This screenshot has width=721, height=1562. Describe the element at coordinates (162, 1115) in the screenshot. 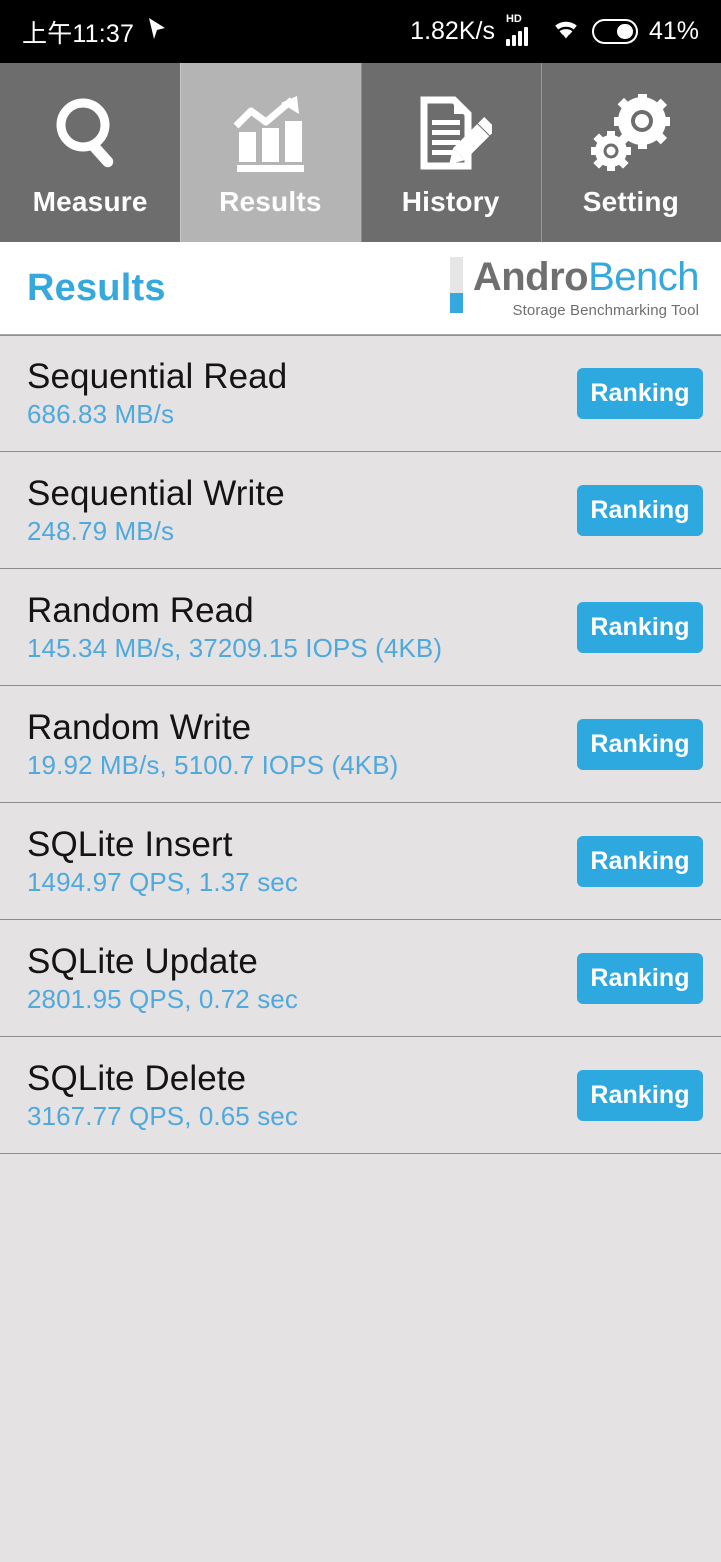

I see `result-value: 3167.77 QPS, 0.65 sec` at that location.